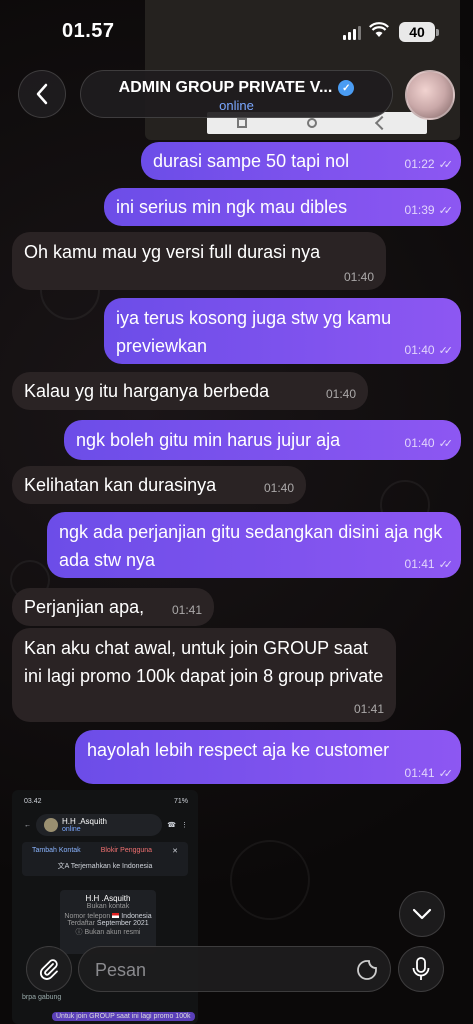  Describe the element at coordinates (42, 997) in the screenshot. I see `screenshot-message-1: brpa gabung` at that location.